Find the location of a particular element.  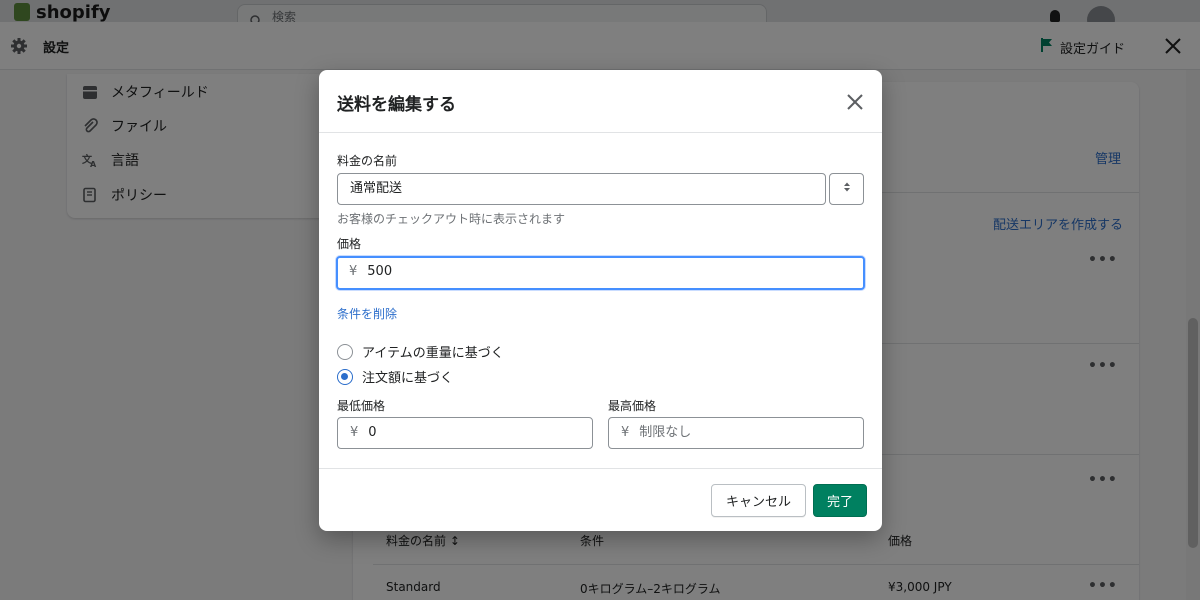

rate-name-field: 通常配送 is located at coordinates (581, 189).